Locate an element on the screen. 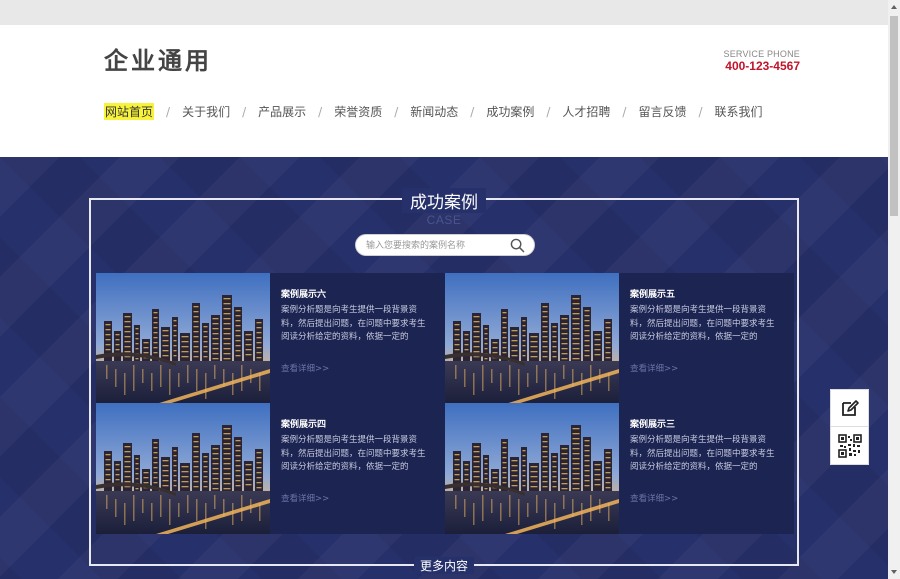  nav-item-about: 关于我们 is located at coordinates (206, 111).